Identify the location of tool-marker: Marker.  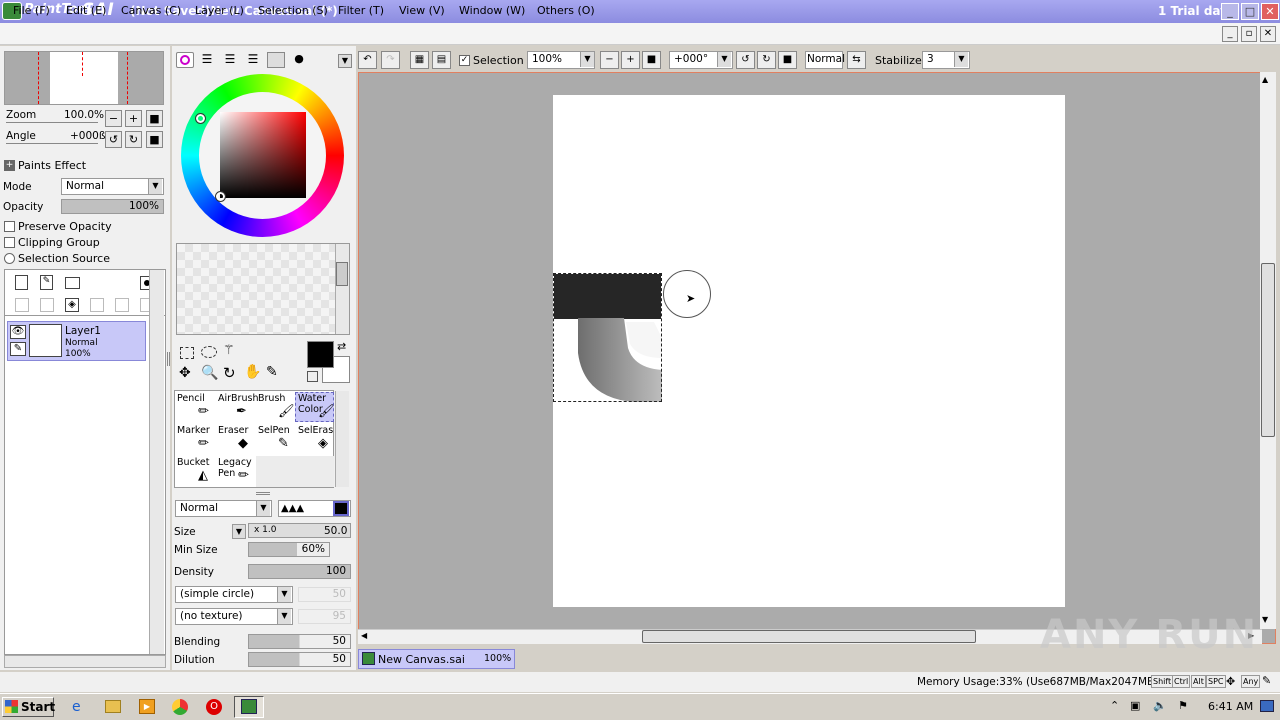
(193, 430).